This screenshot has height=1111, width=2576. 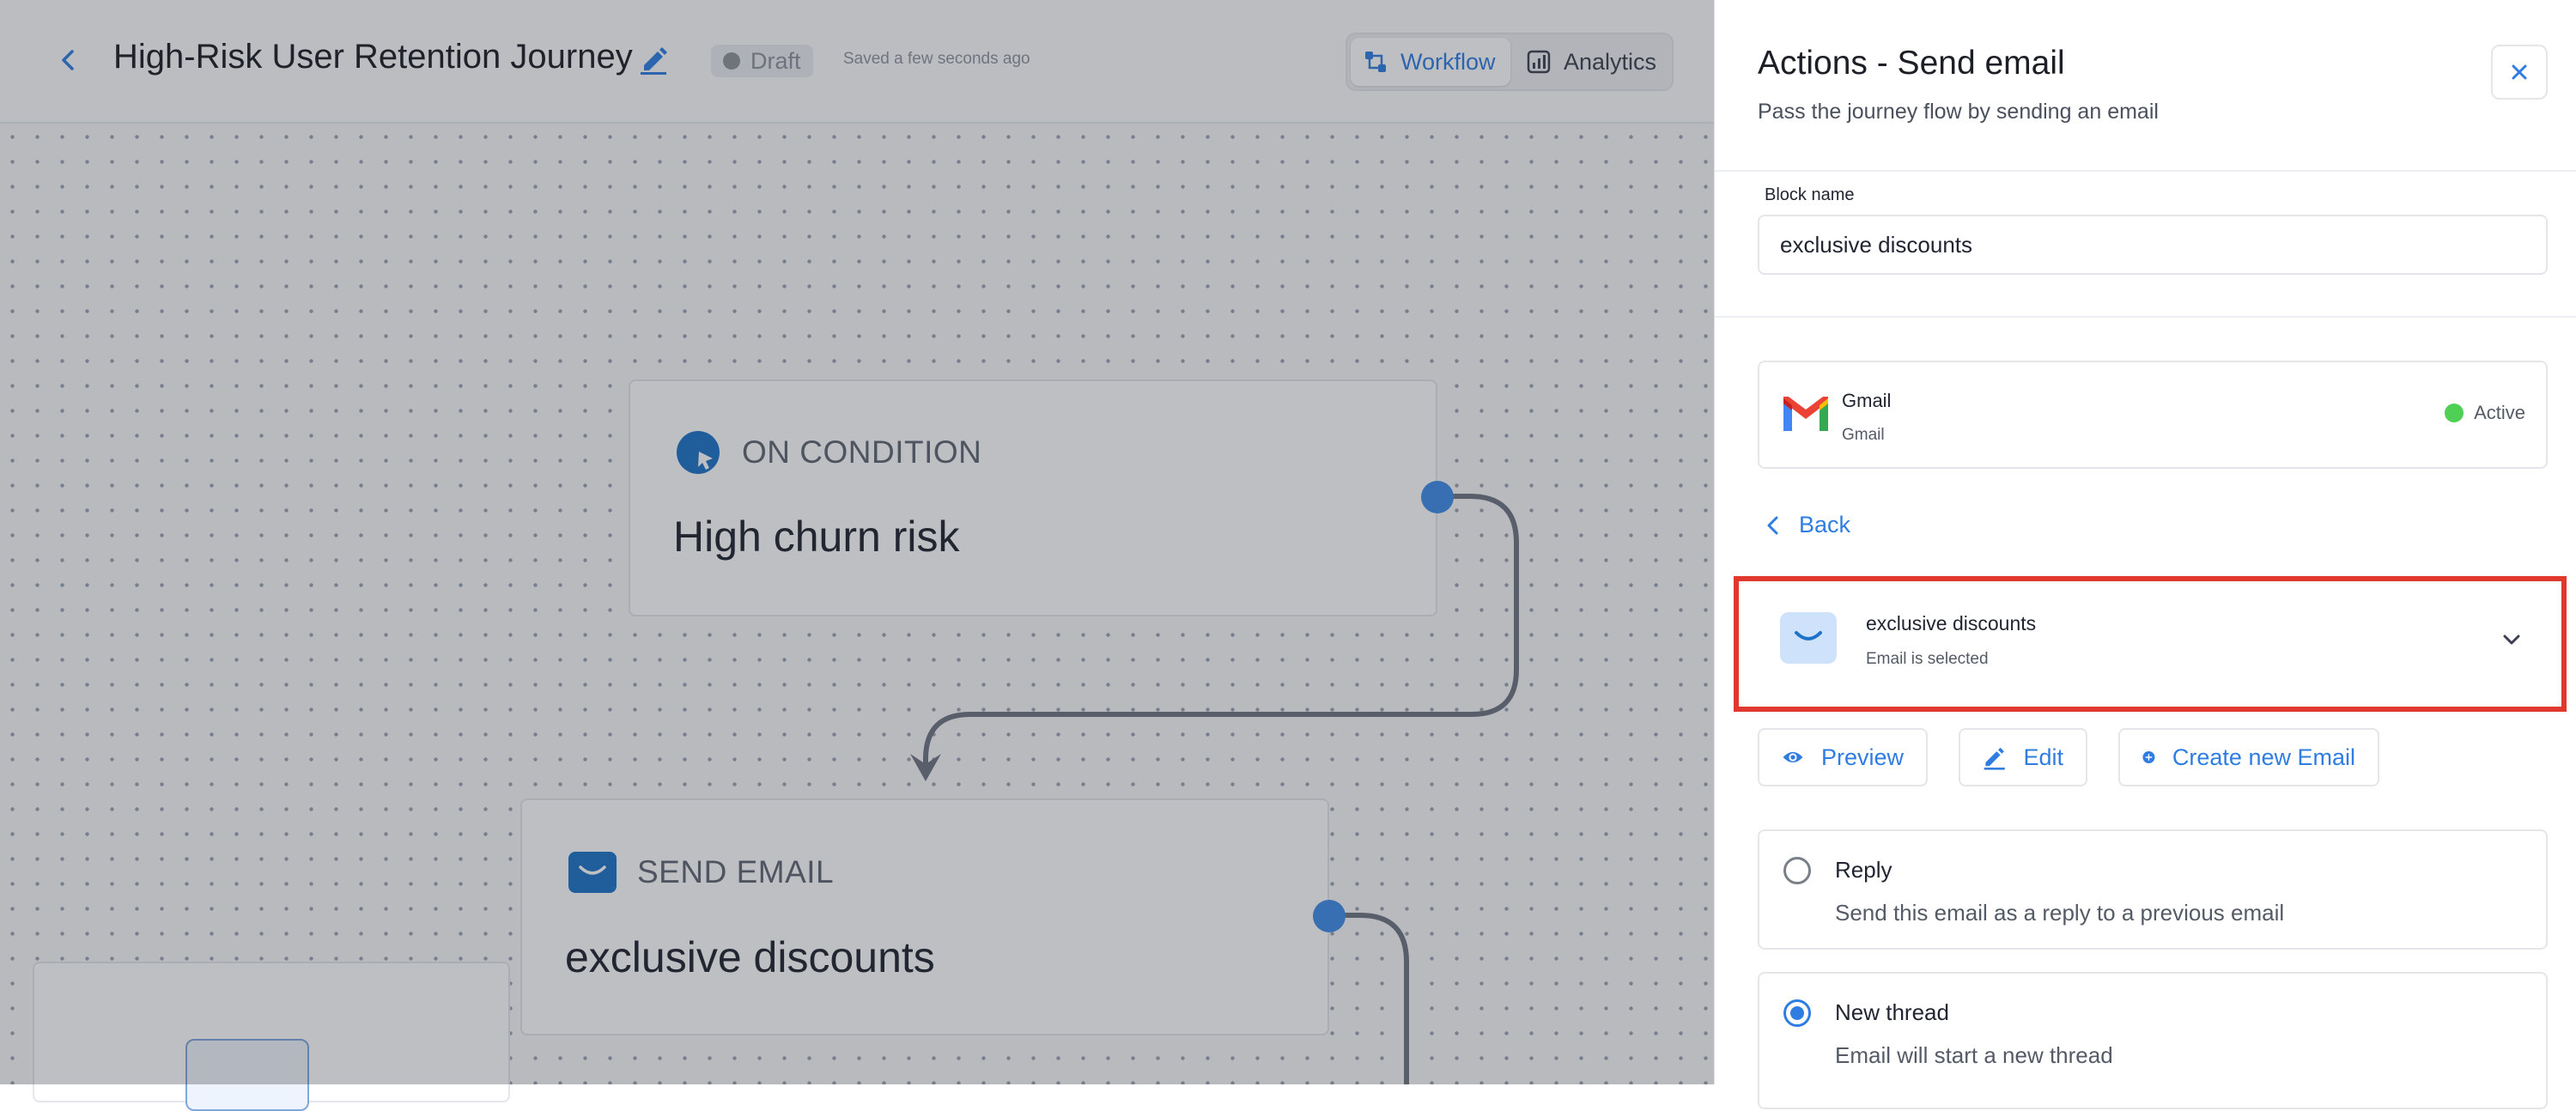 I want to click on back-link: Back, so click(x=1807, y=525).